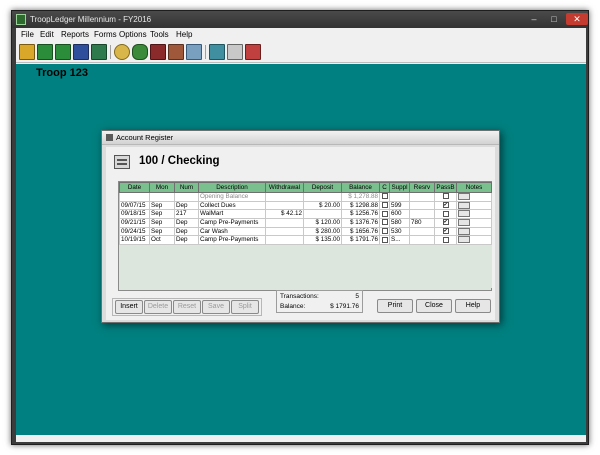  What do you see at coordinates (134, 231) in the screenshot?
I see `date-cell: 09/24/15` at bounding box center [134, 231].